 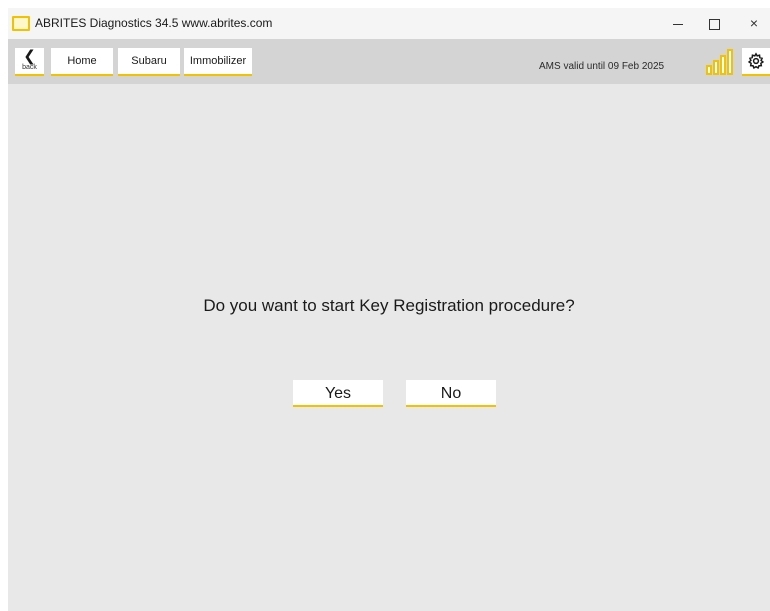 I want to click on gear-icon, so click(x=756, y=60).